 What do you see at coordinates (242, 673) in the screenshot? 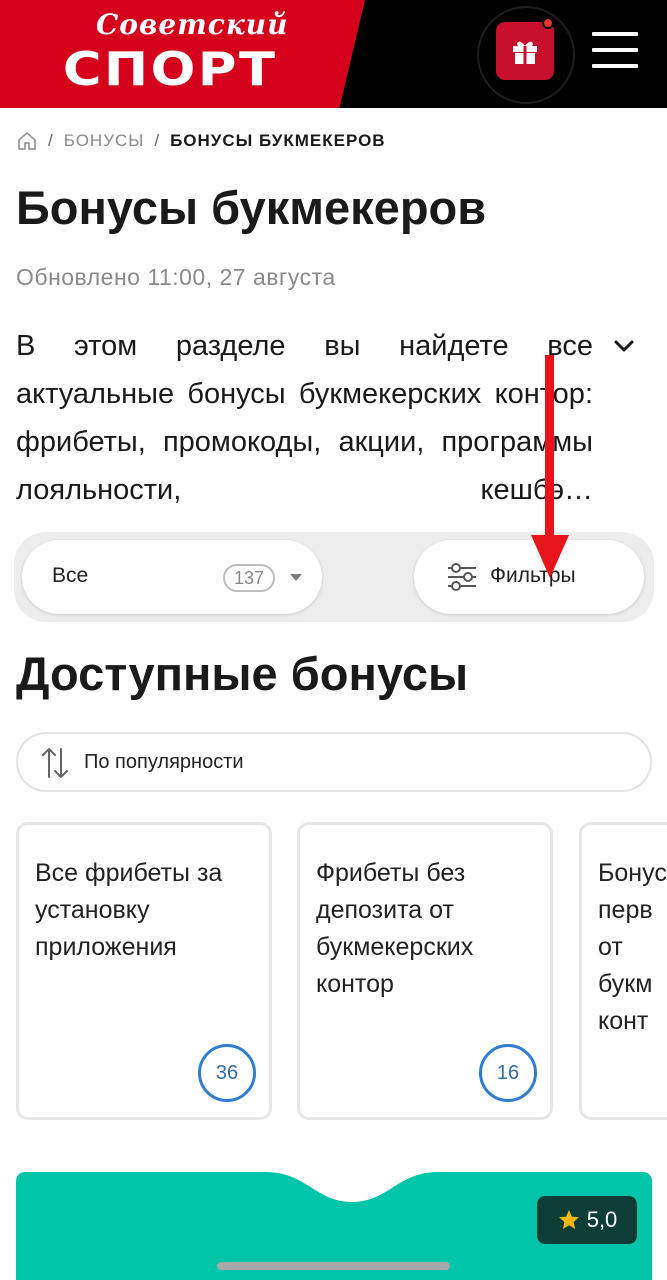
I see `section-title: Доступные бонусы` at bounding box center [242, 673].